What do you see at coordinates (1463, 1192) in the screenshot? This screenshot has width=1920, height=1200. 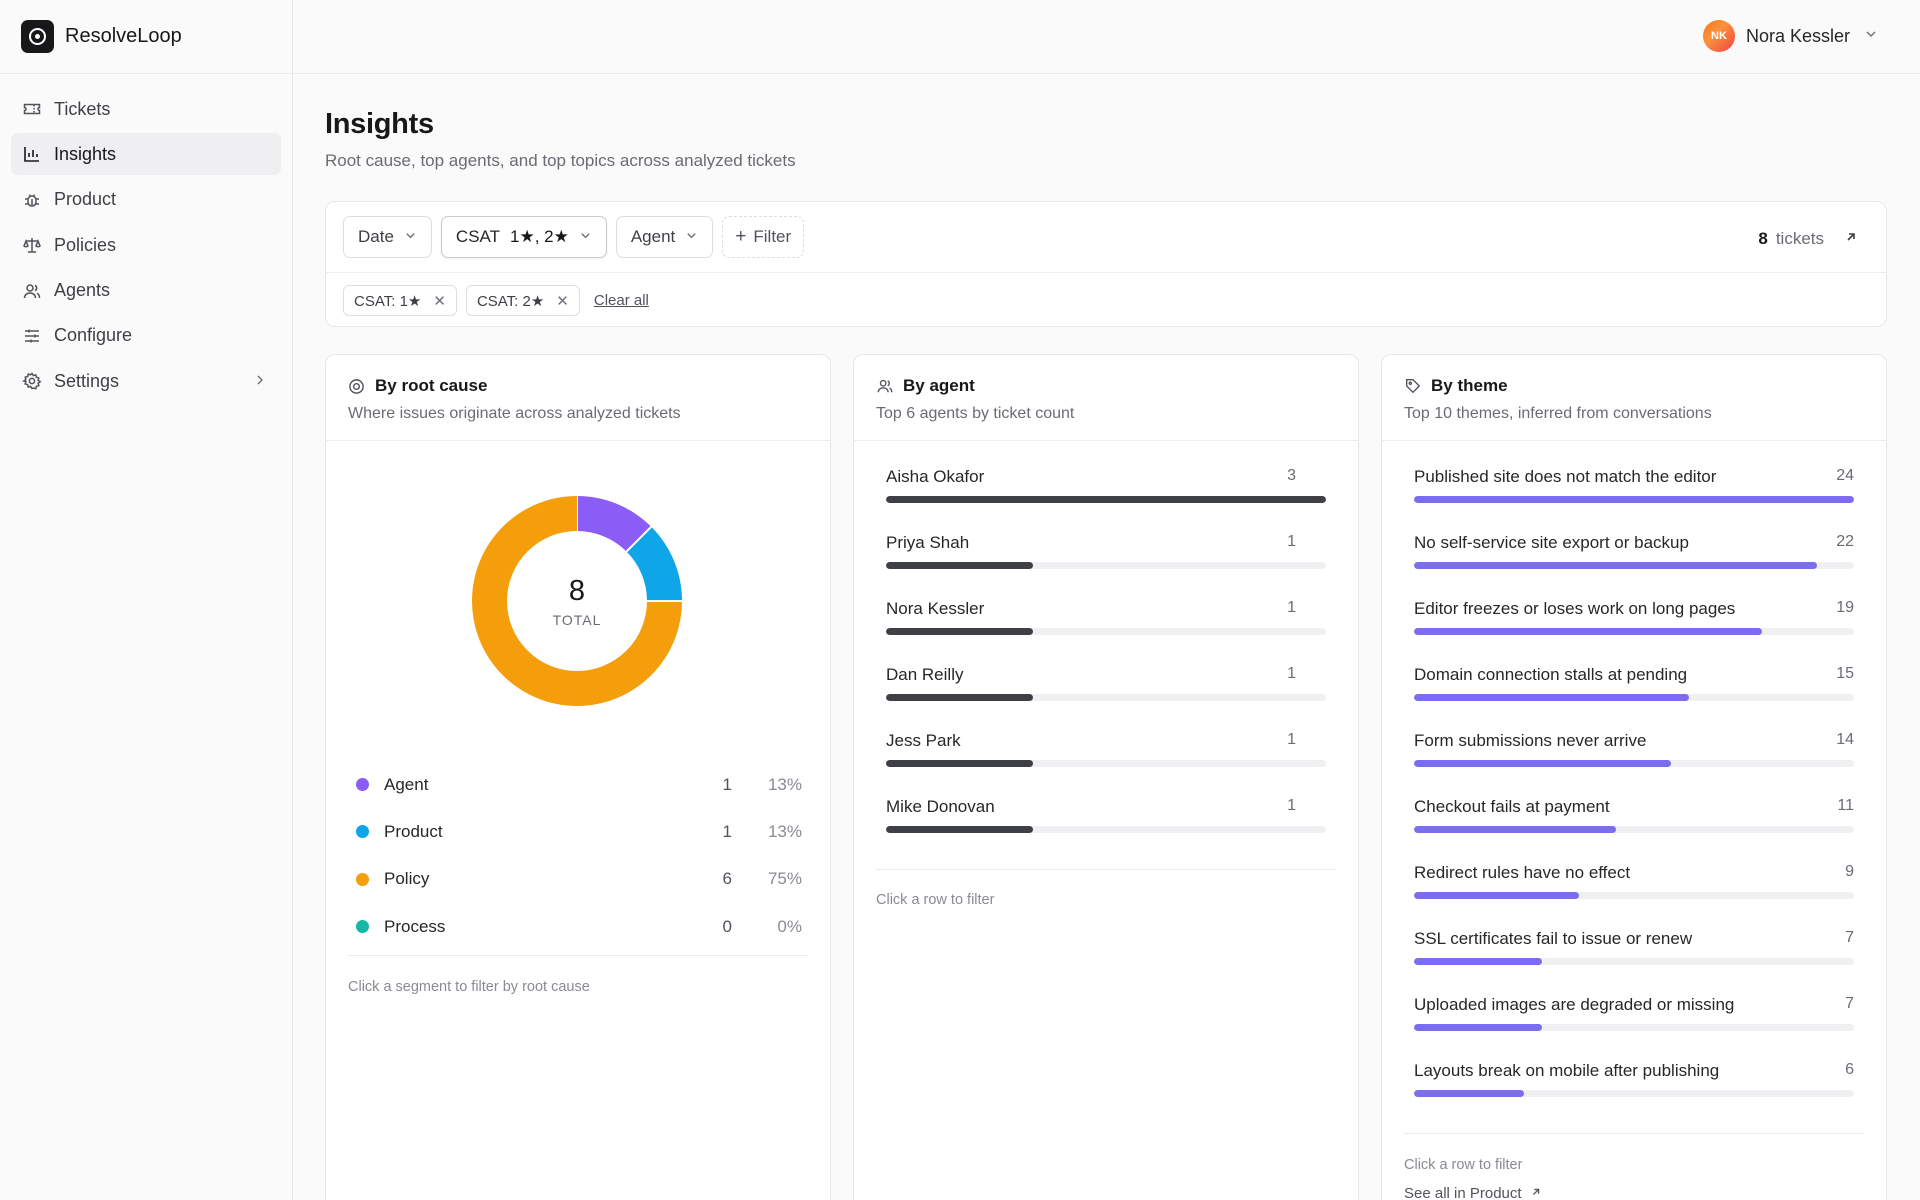 I see `see-all-label: See all in Product` at bounding box center [1463, 1192].